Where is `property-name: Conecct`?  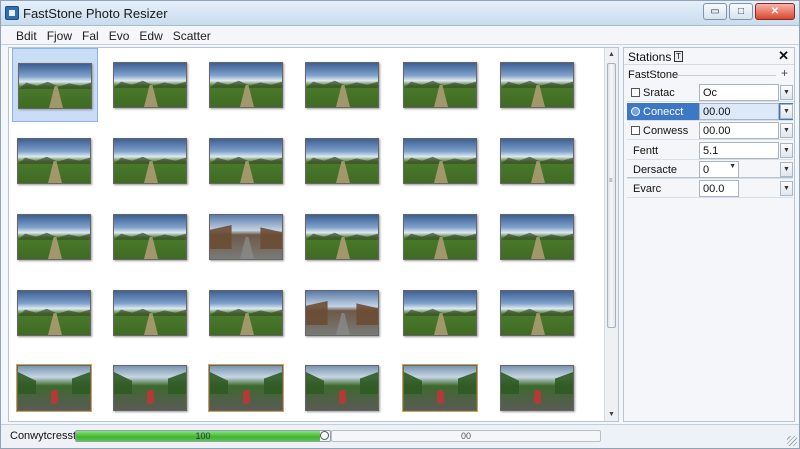 property-name: Conecct is located at coordinates (663, 112).